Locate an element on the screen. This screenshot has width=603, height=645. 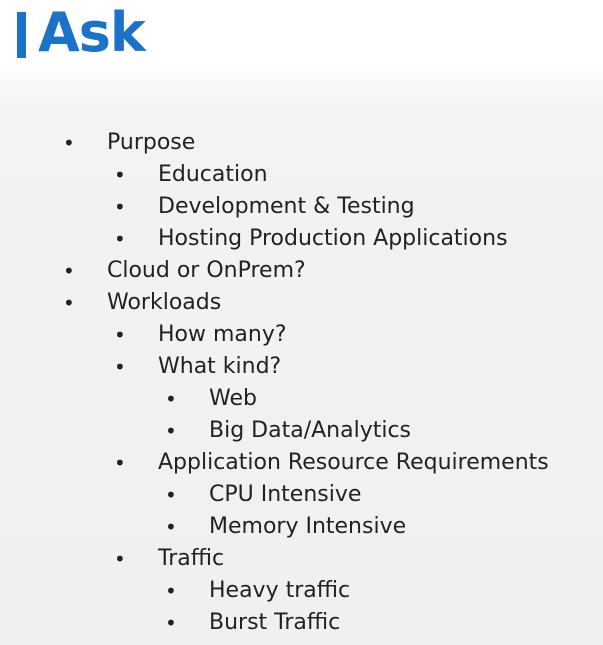
list-item-big-data: • Big Data/Analytics is located at coordinates (301, 431).